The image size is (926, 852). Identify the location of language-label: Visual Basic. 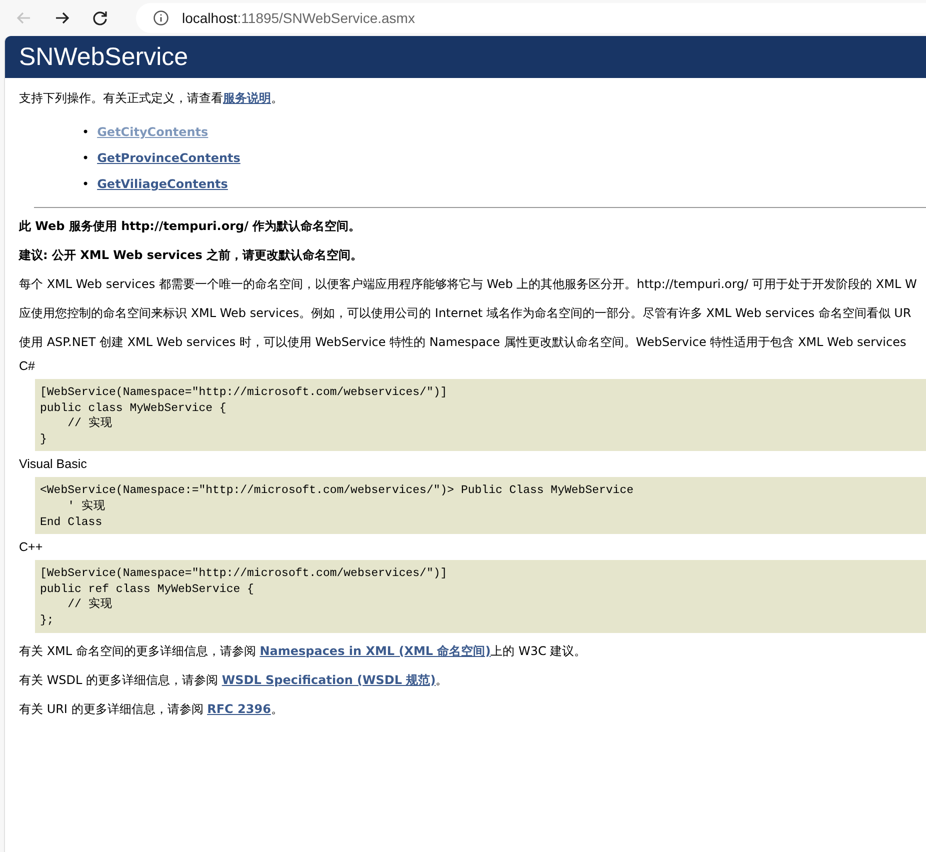
(53, 464).